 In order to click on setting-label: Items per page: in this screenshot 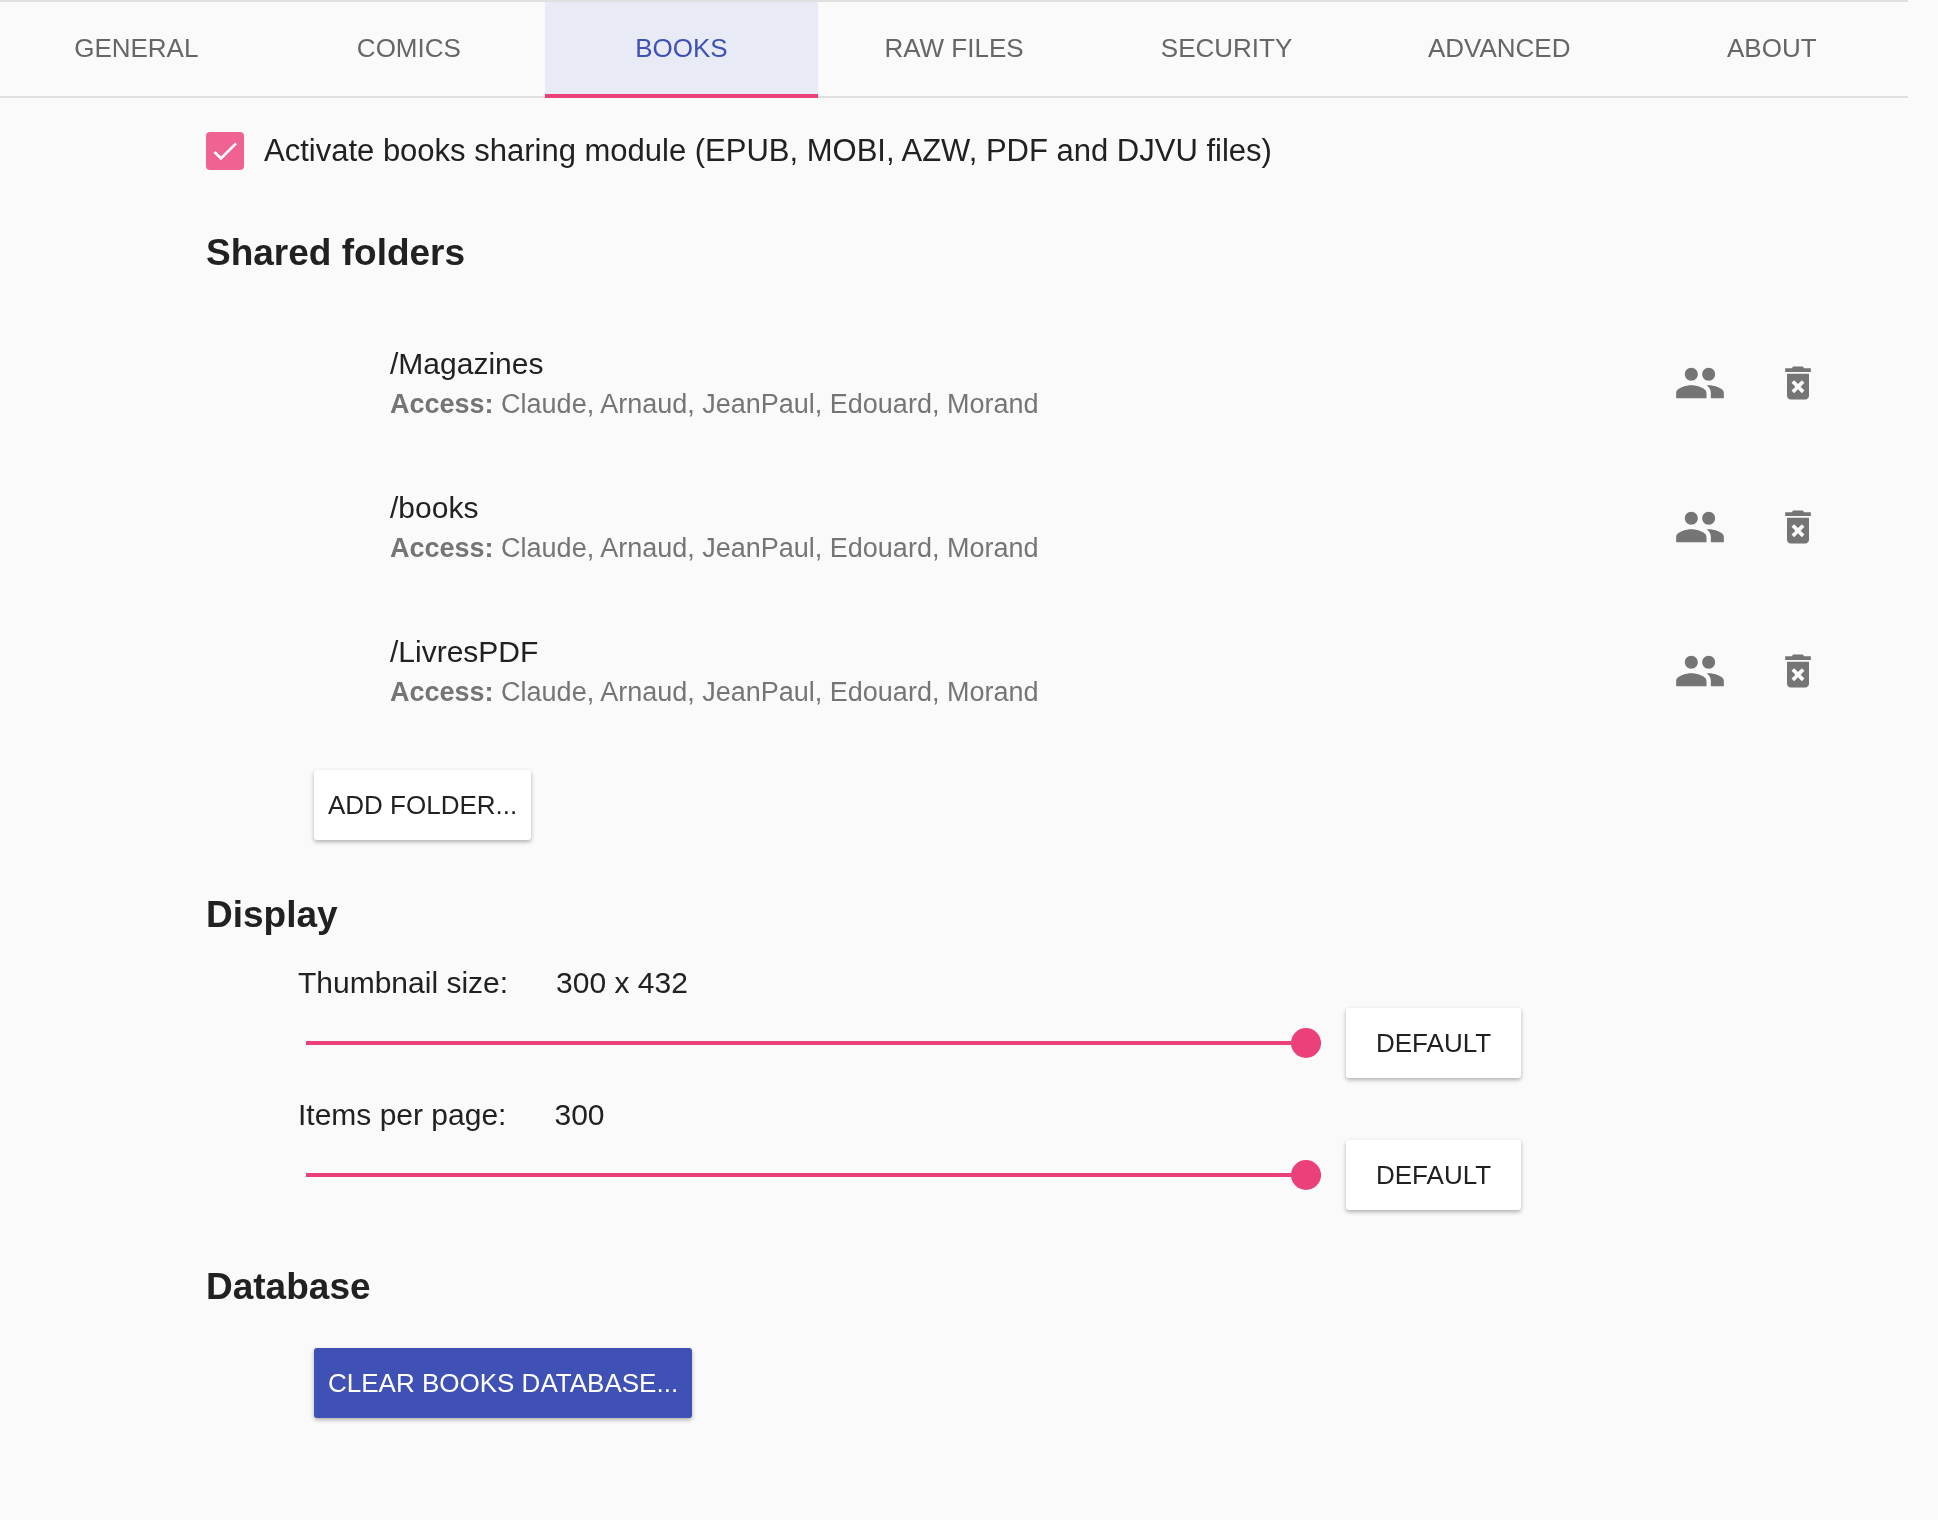, I will do `click(402, 1115)`.